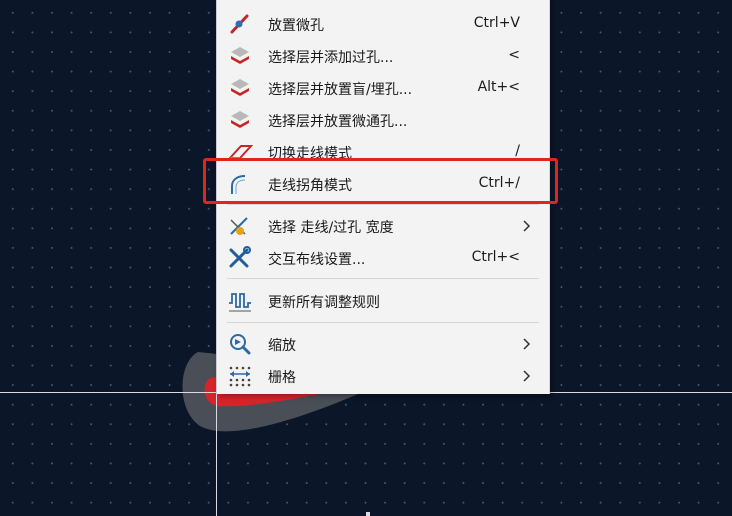 The width and height of the screenshot is (732, 516). I want to click on menu-item-update-tuning-rules: 更新所有调整规则, so click(383, 301).